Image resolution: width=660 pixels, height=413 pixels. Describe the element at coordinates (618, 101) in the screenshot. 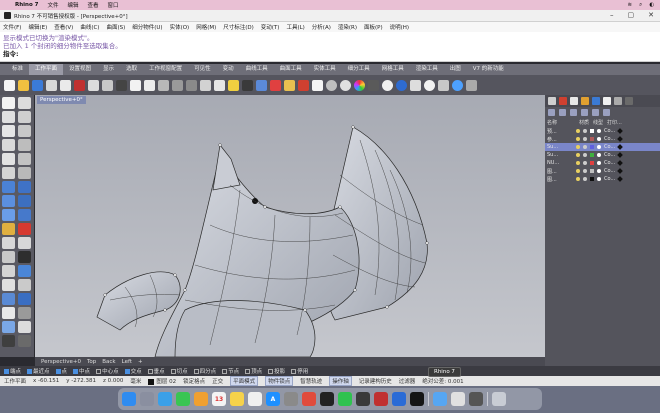

I see `help-tab-icon` at that location.